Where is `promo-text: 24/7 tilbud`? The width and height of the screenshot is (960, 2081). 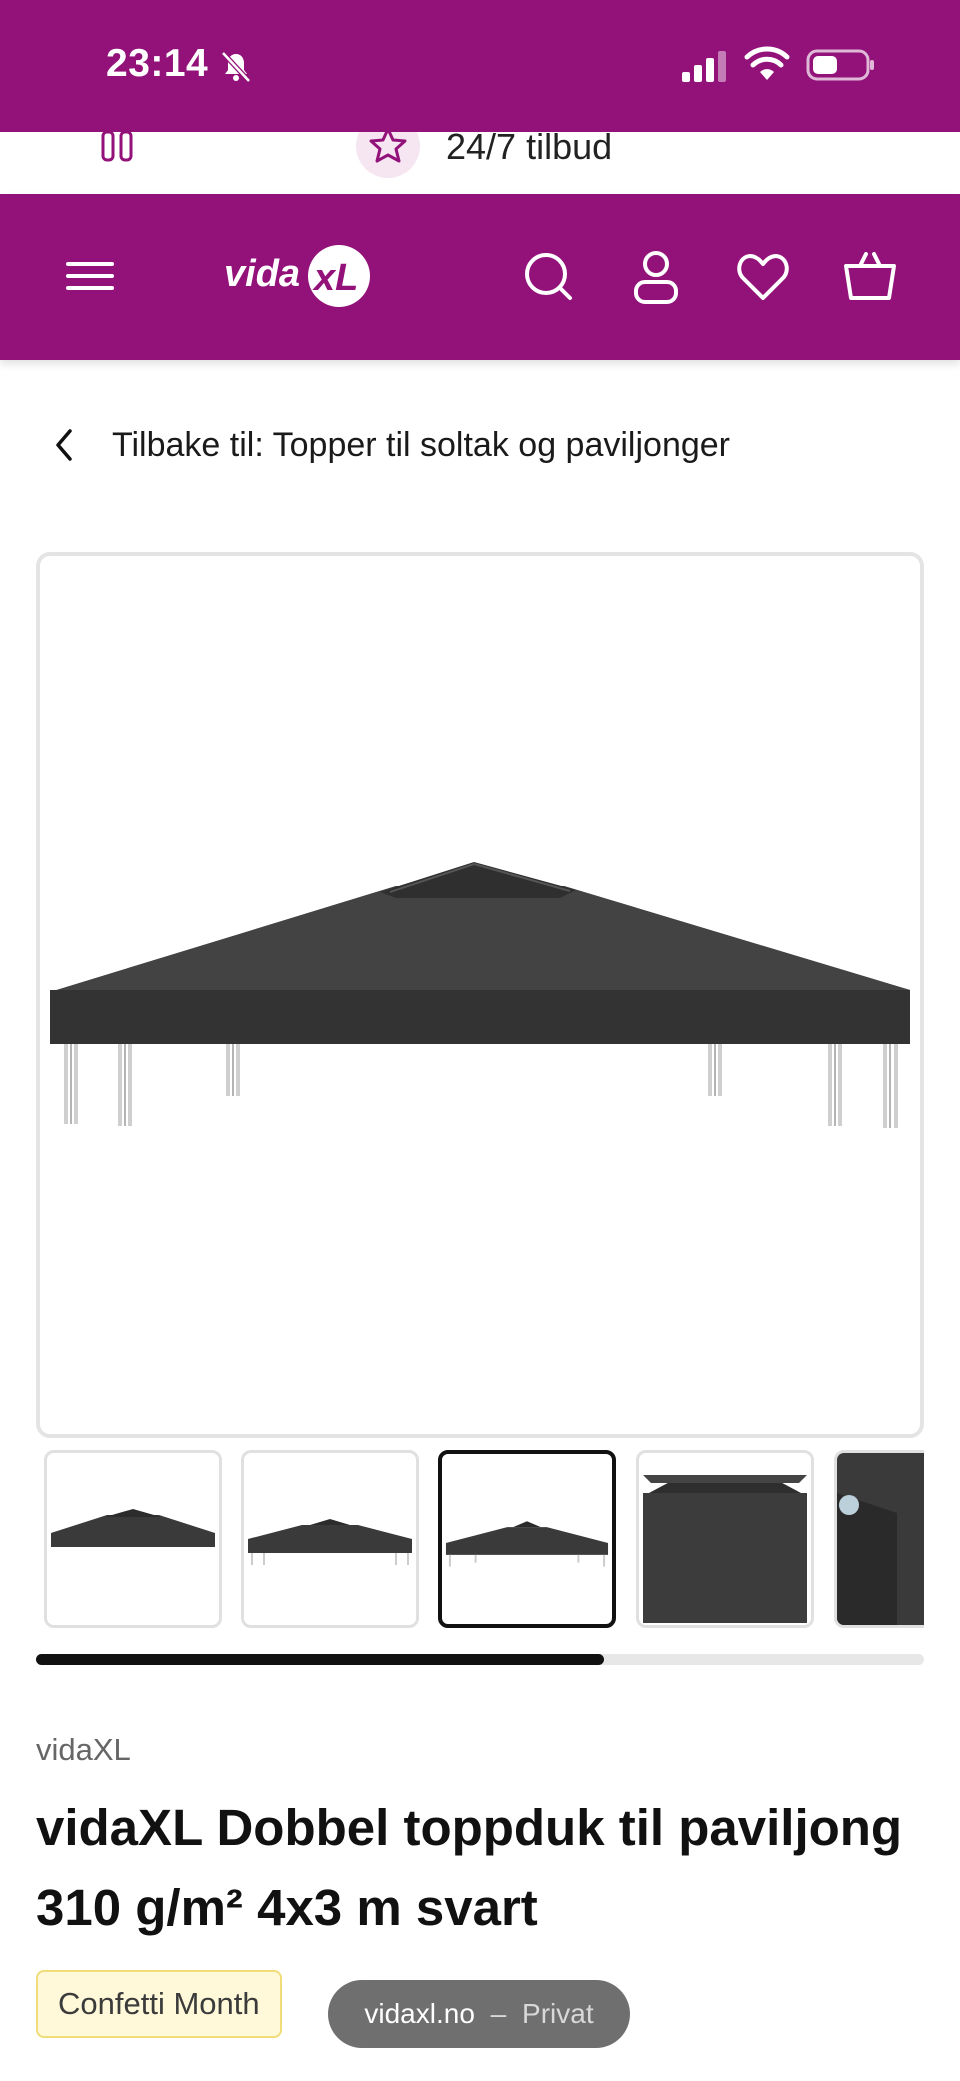 promo-text: 24/7 tilbud is located at coordinates (529, 150).